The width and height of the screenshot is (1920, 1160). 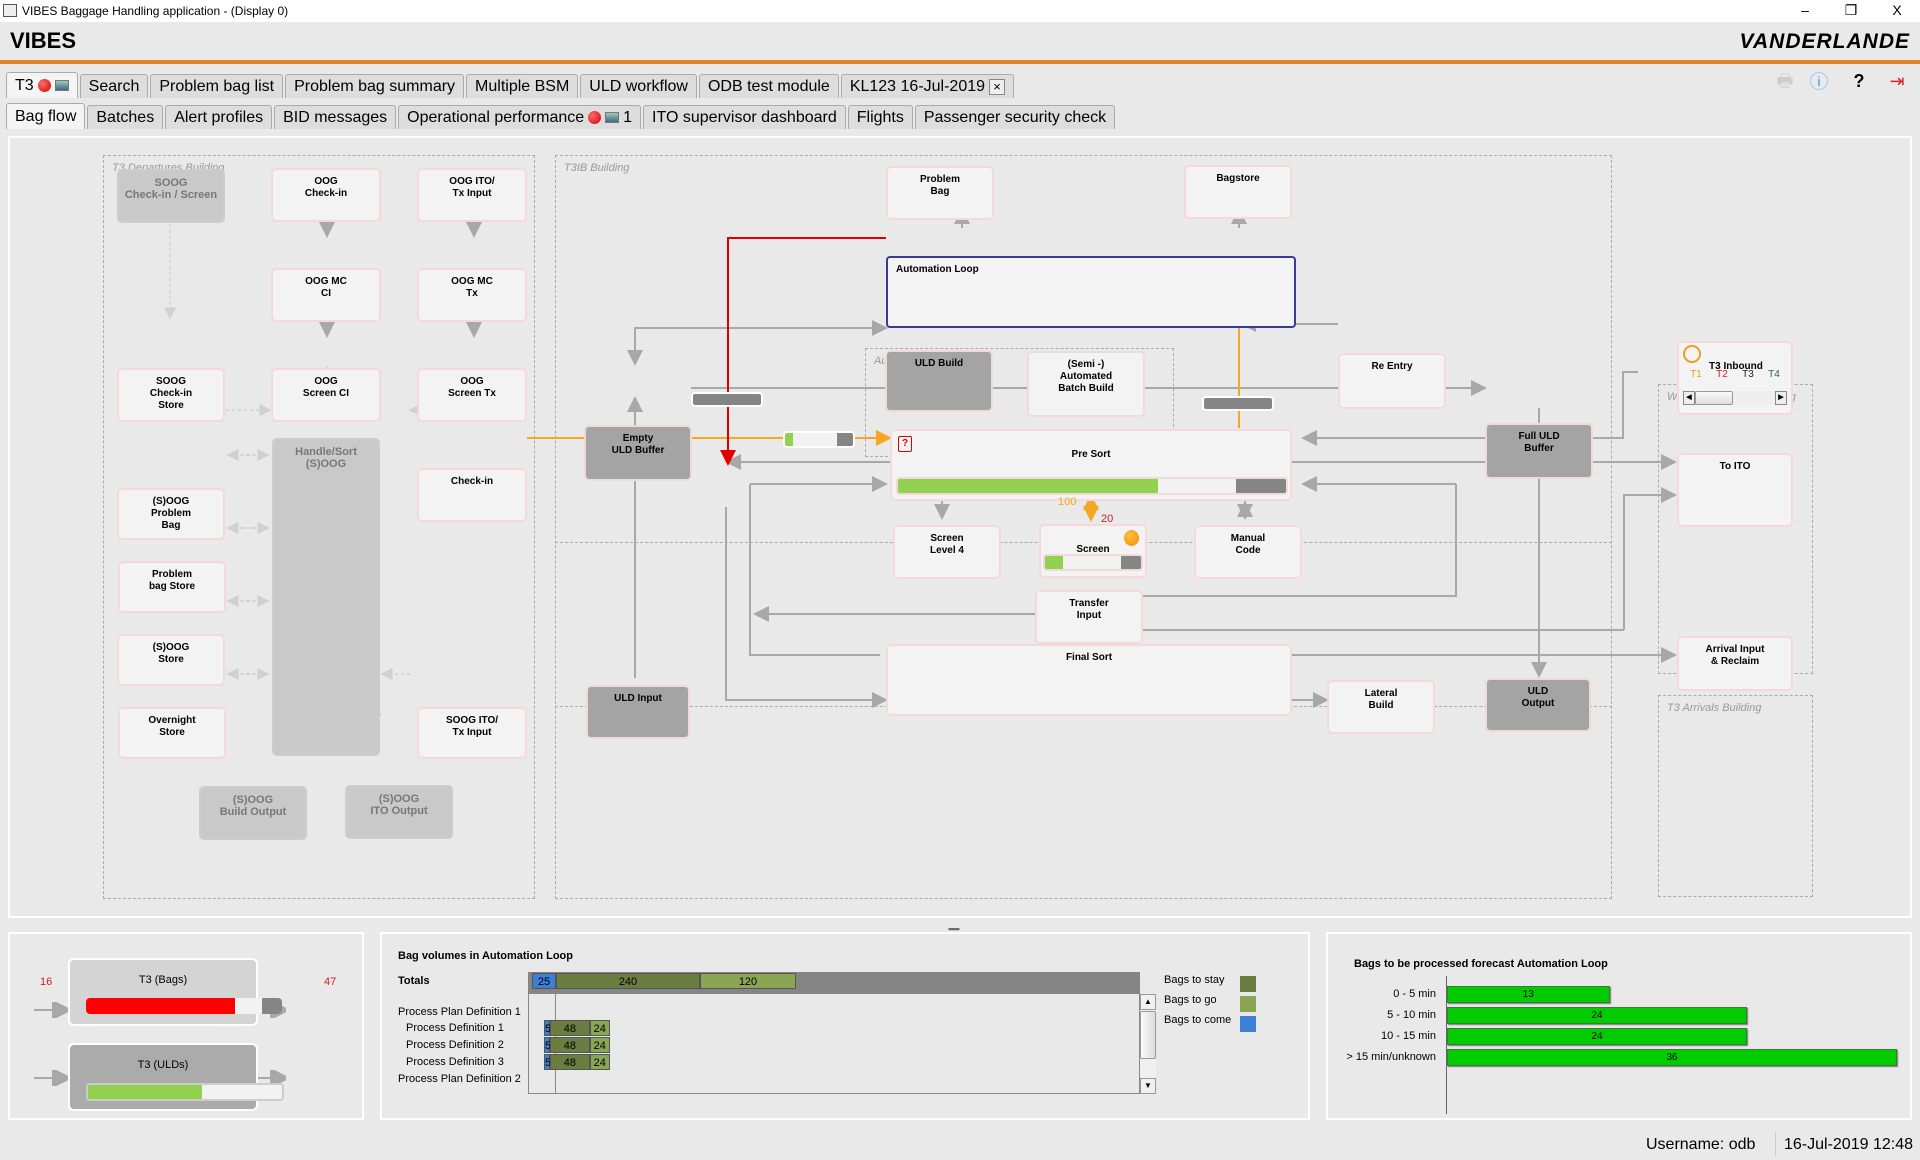 What do you see at coordinates (744, 117) in the screenshot?
I see `tab-ito-supervisor-dashboard: ITO supervisor dashboard` at bounding box center [744, 117].